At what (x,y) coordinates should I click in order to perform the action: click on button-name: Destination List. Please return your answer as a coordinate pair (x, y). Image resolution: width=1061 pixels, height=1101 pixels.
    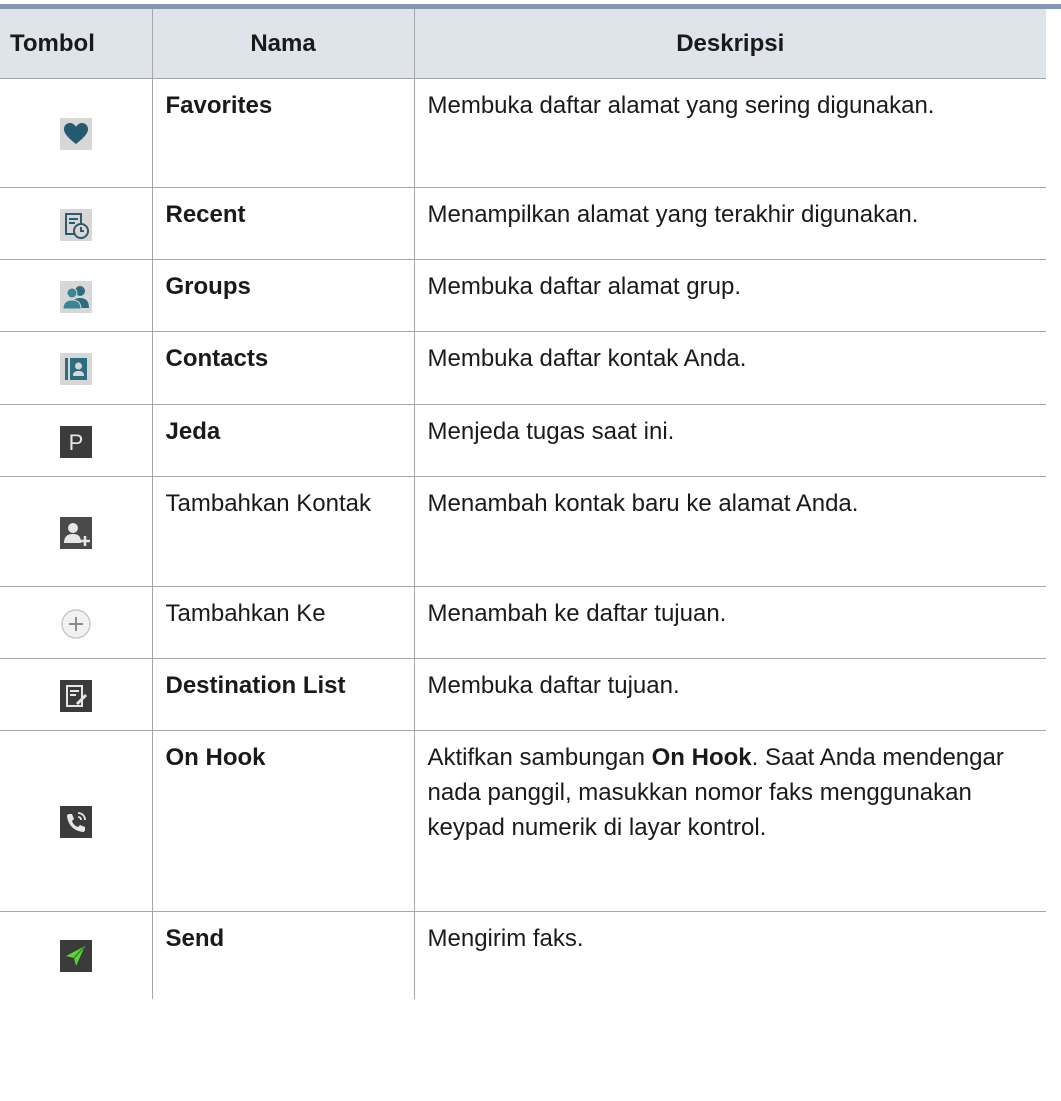
    Looking at the image, I should click on (282, 694).